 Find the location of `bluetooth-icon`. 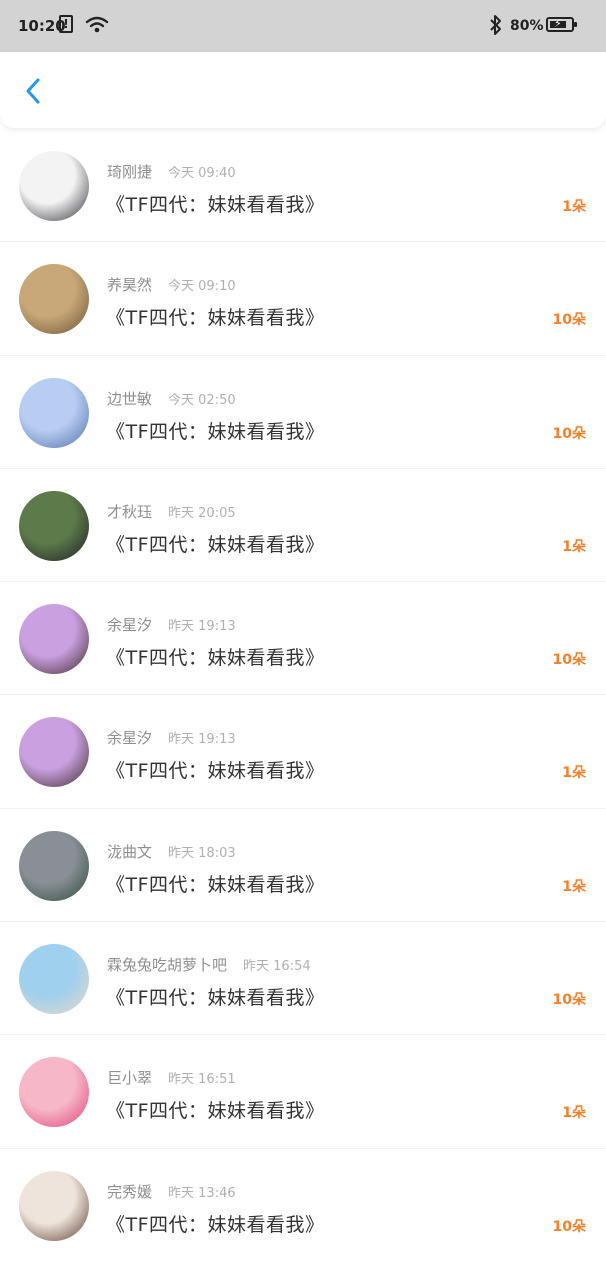

bluetooth-icon is located at coordinates (495, 25).